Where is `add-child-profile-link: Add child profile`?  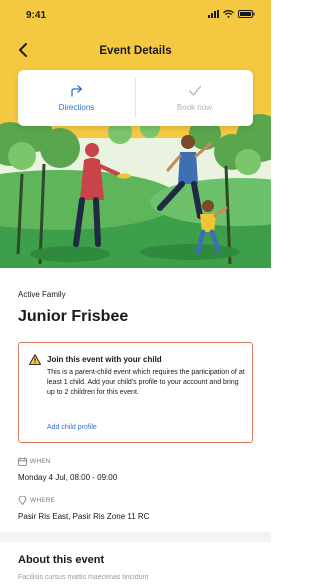
add-child-profile-link: Add child profile is located at coordinates (72, 427).